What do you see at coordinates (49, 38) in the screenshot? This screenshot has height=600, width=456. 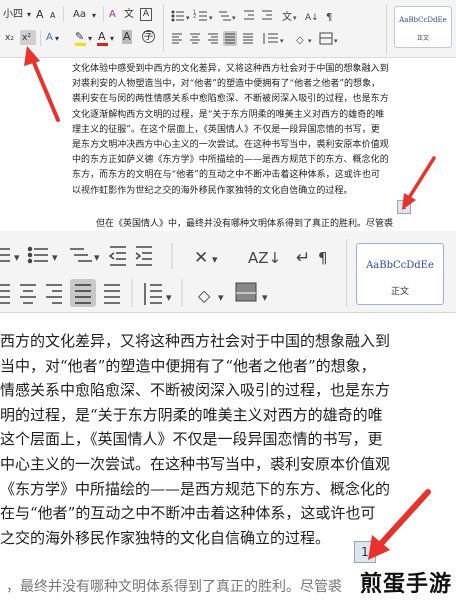 I see `text-effect-icon: A` at bounding box center [49, 38].